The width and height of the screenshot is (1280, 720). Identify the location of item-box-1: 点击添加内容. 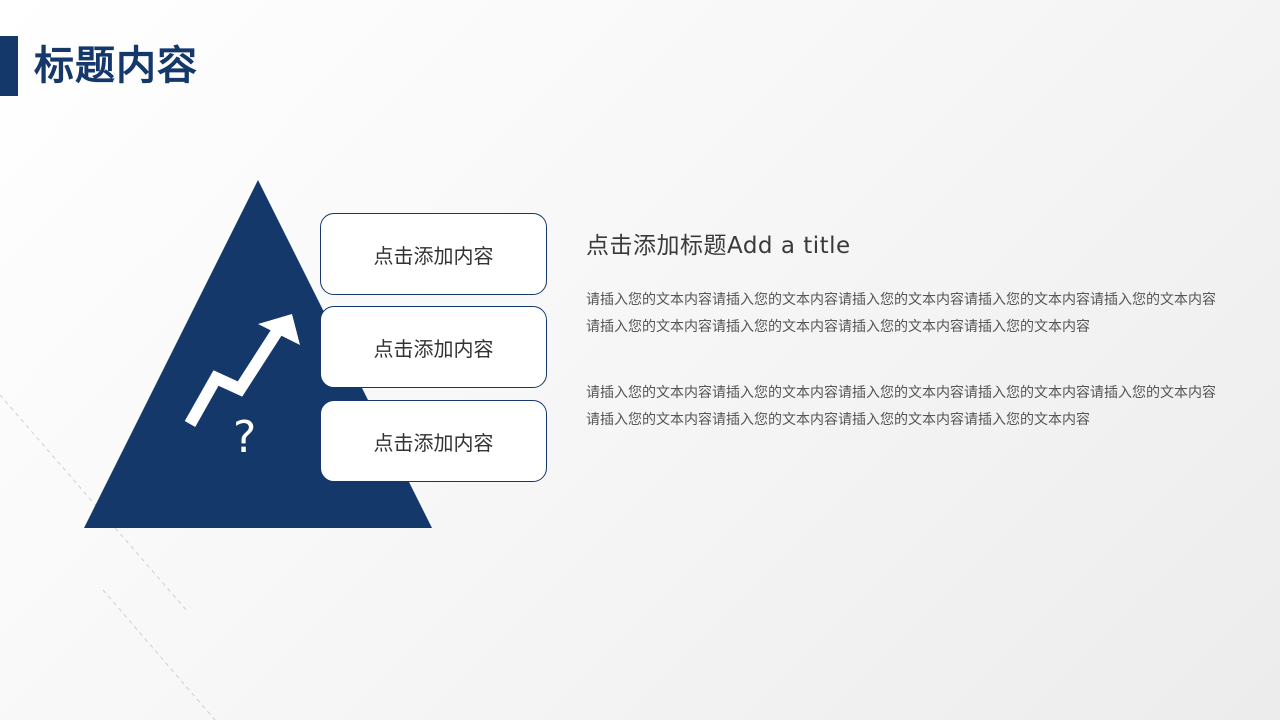
(433, 254).